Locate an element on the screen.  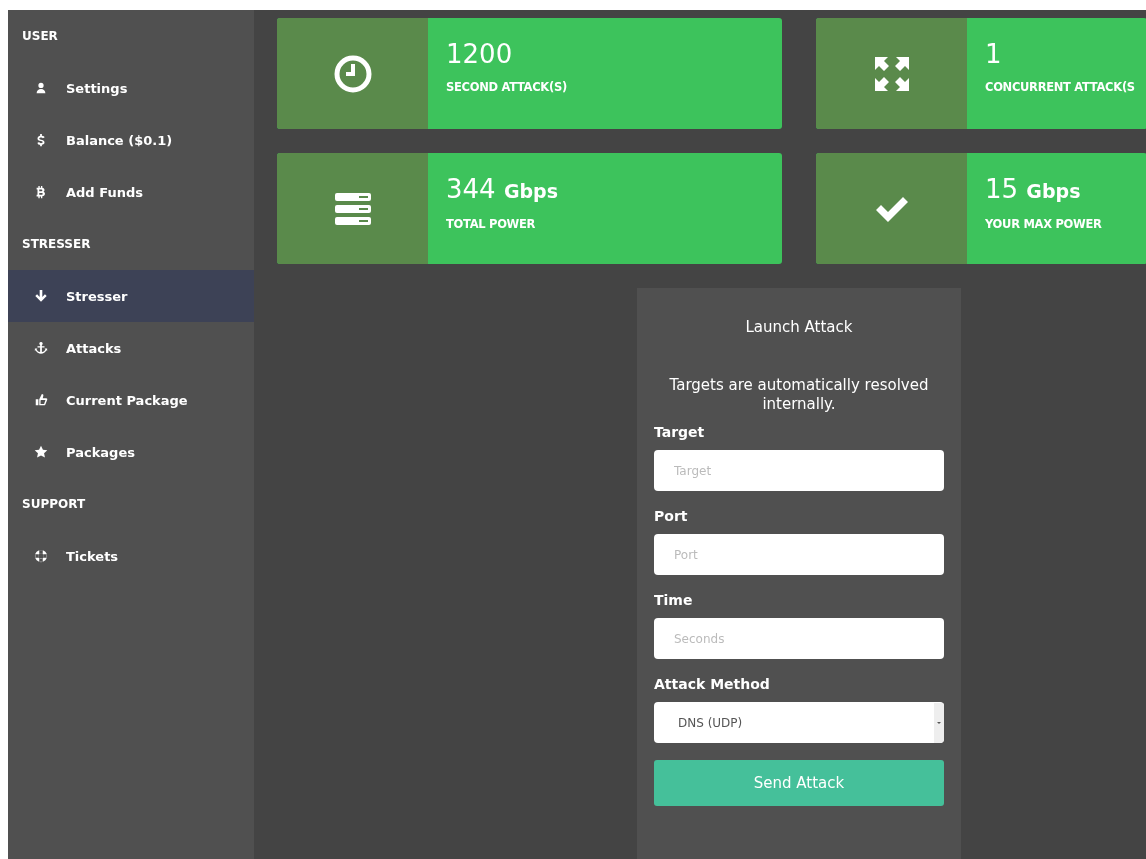
stat-label: CONCURRENT ATTACK(S is located at coordinates (1060, 87).